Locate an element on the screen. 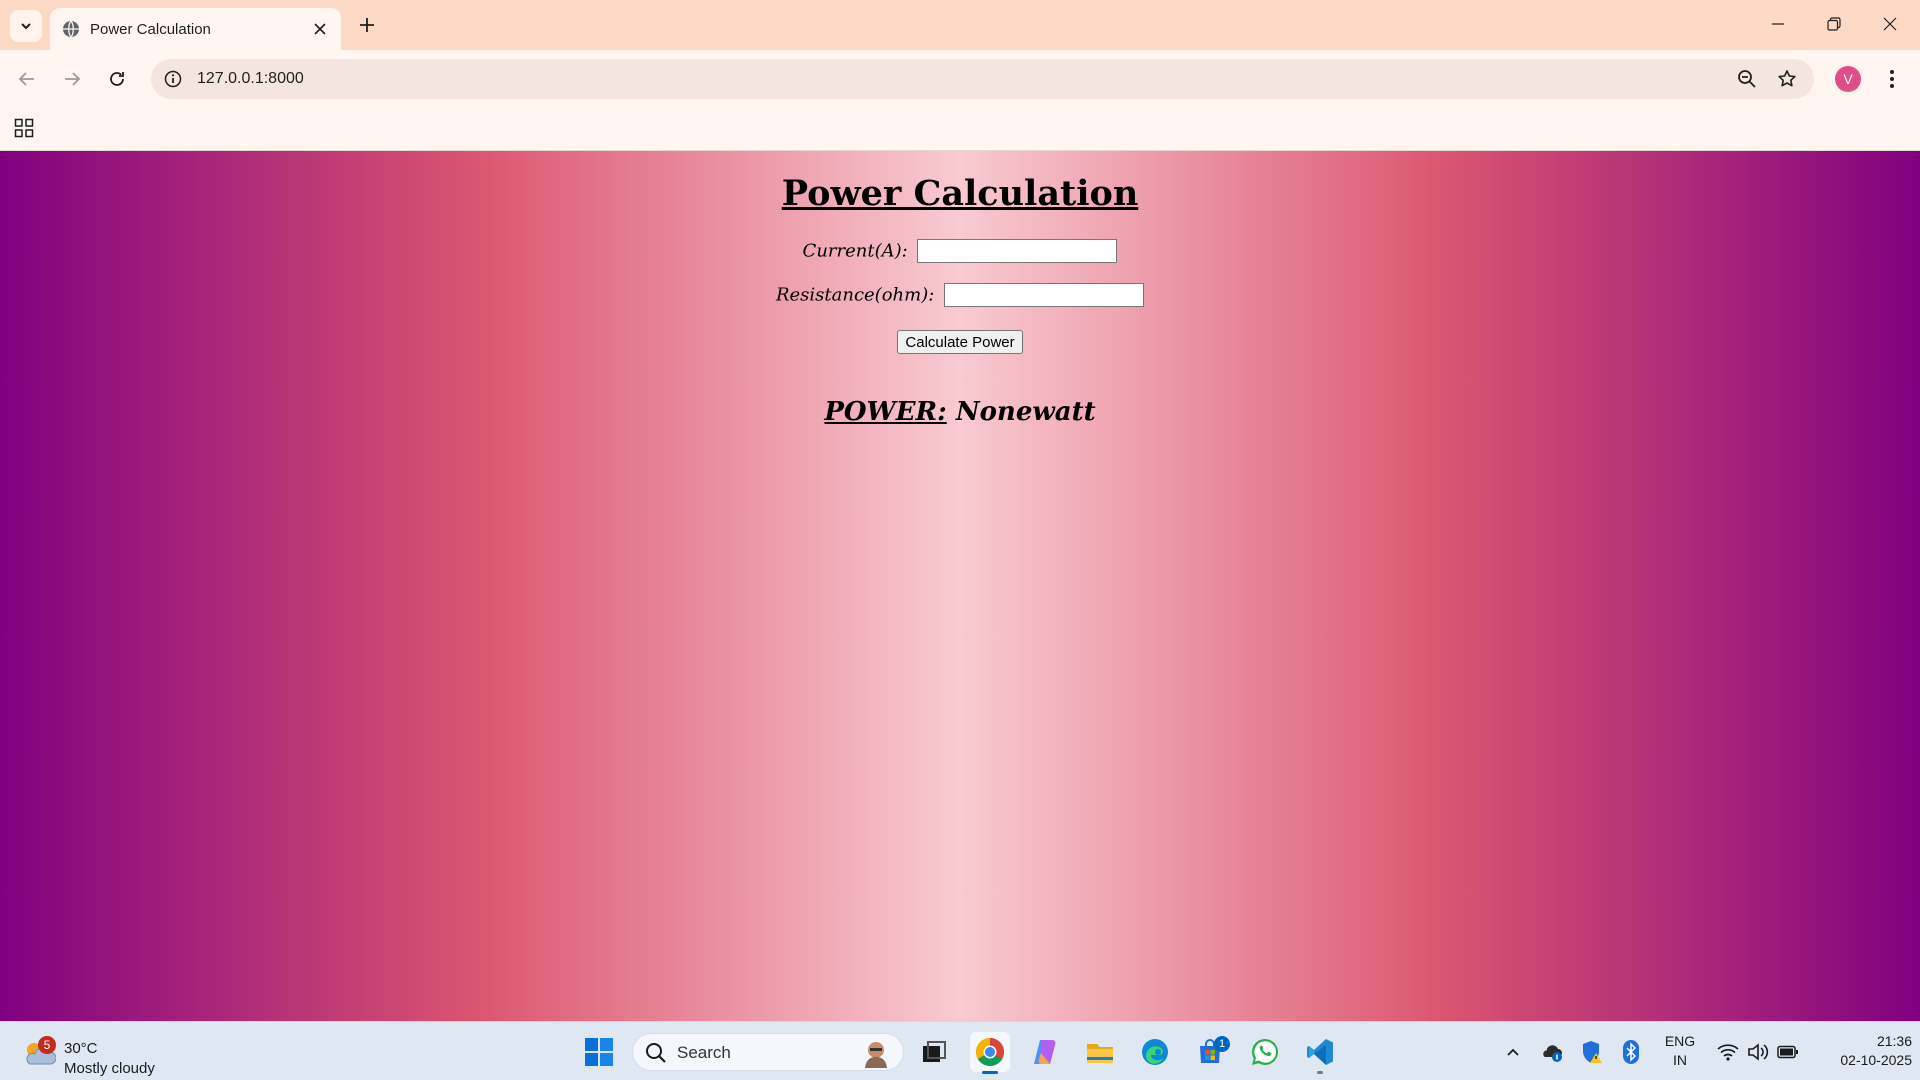 This screenshot has height=1080, width=1920. grid-icon is located at coordinates (24, 128).